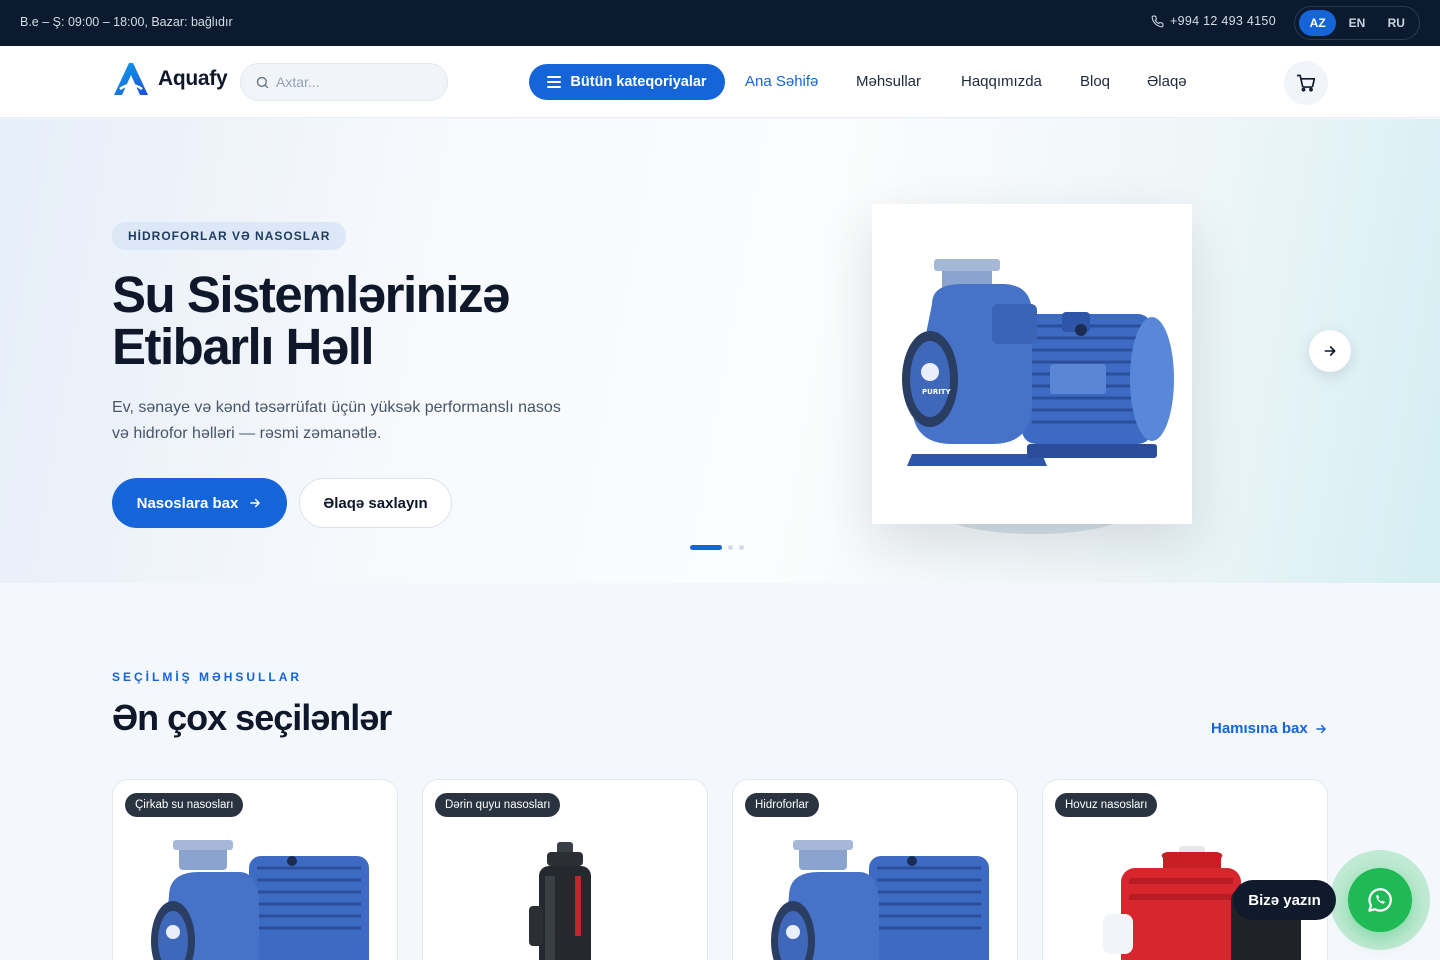 The height and width of the screenshot is (960, 1440). Describe the element at coordinates (1106, 805) in the screenshot. I see `product-category-tag: Hovuz nasosları` at that location.